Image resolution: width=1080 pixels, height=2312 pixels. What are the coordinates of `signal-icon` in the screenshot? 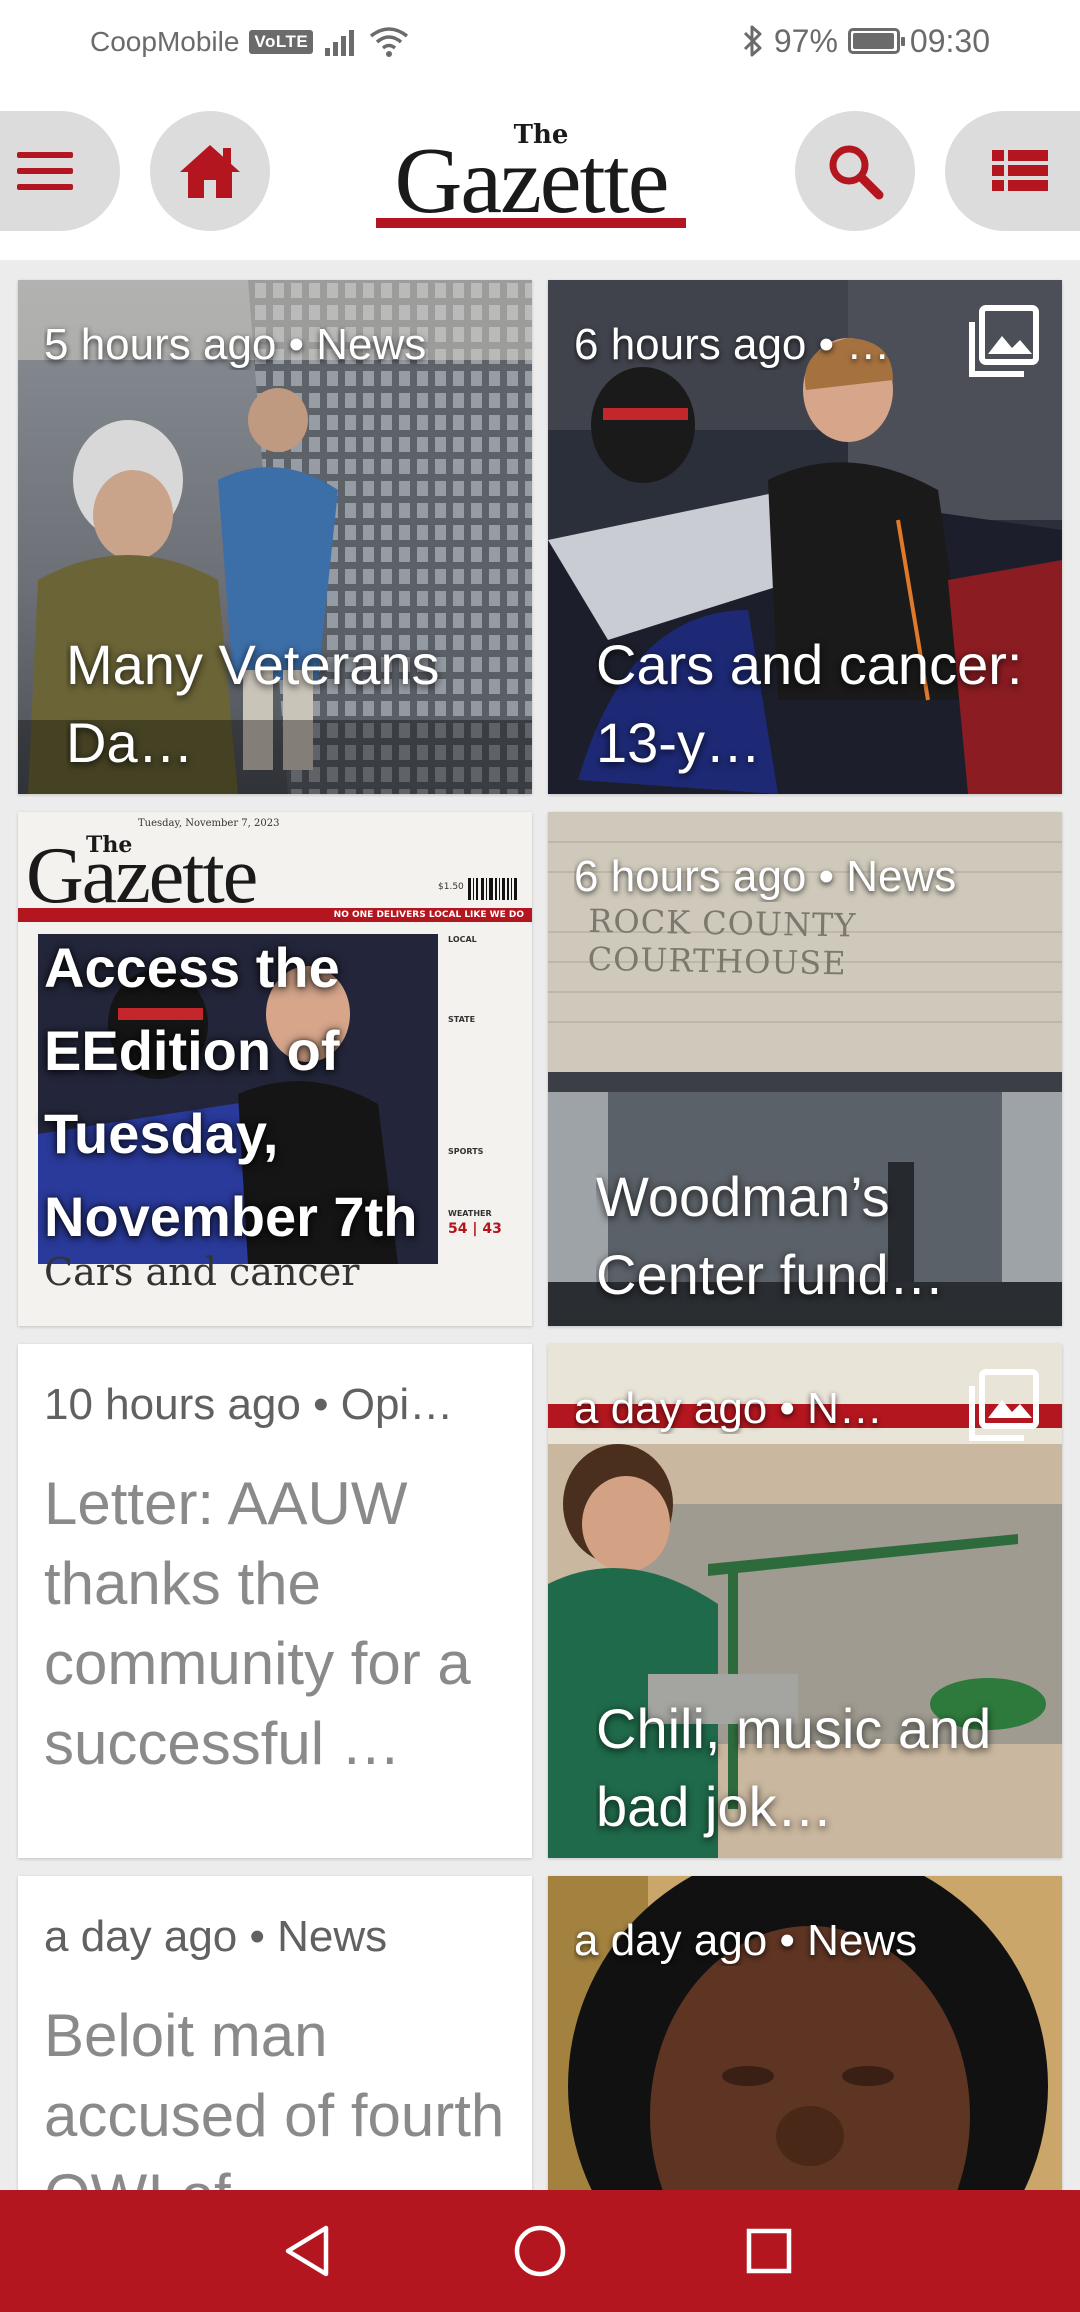 It's located at (340, 43).